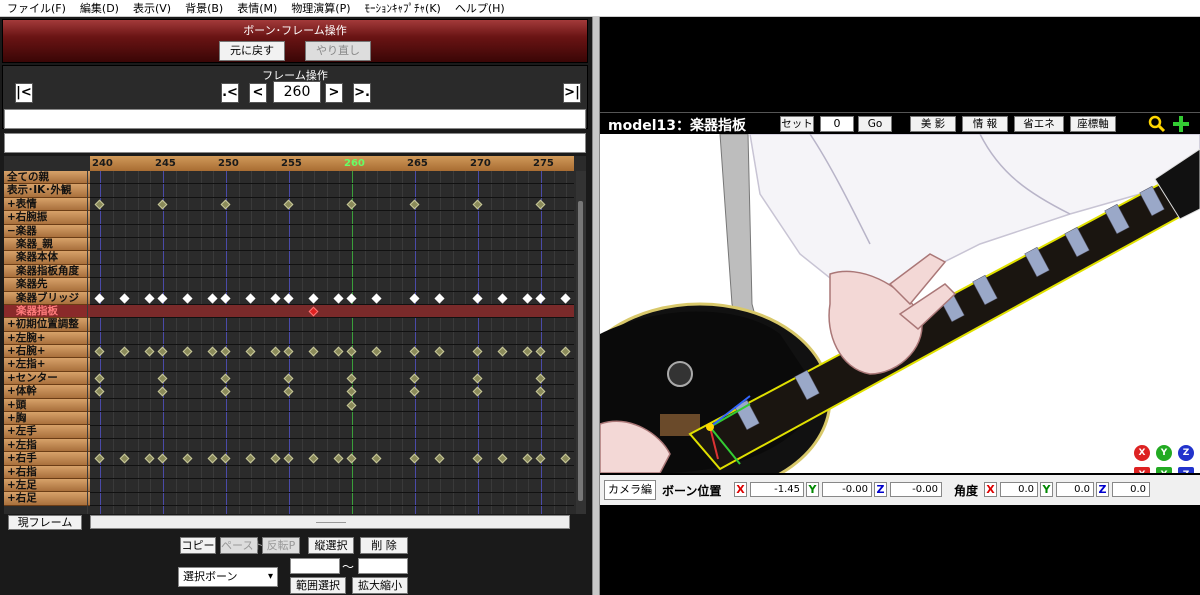  I want to click on bone-row-label: 楽器指板, so click(47, 311).